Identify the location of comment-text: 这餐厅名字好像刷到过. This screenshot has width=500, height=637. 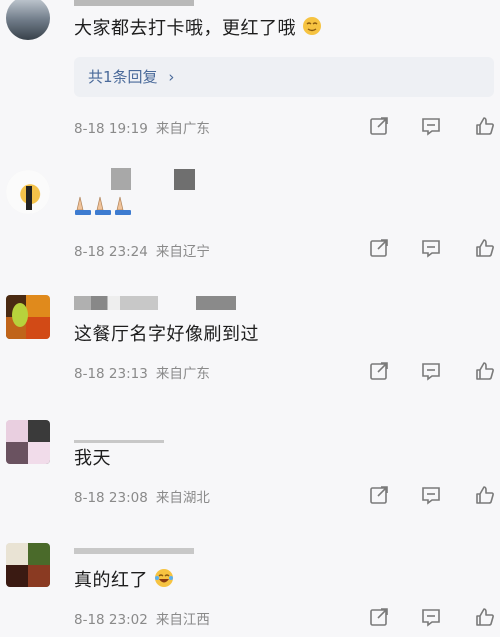
(166, 333).